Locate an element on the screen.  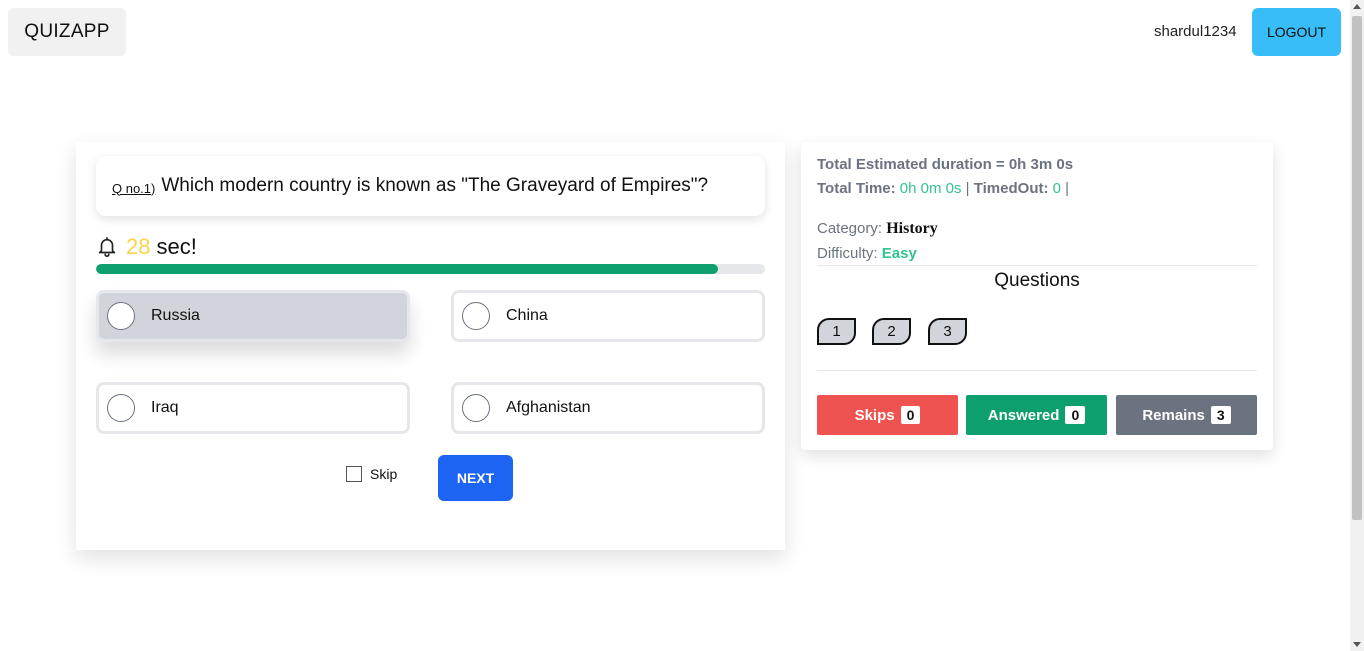
difficulty-row: Difficulty: Easy is located at coordinates (867, 253).